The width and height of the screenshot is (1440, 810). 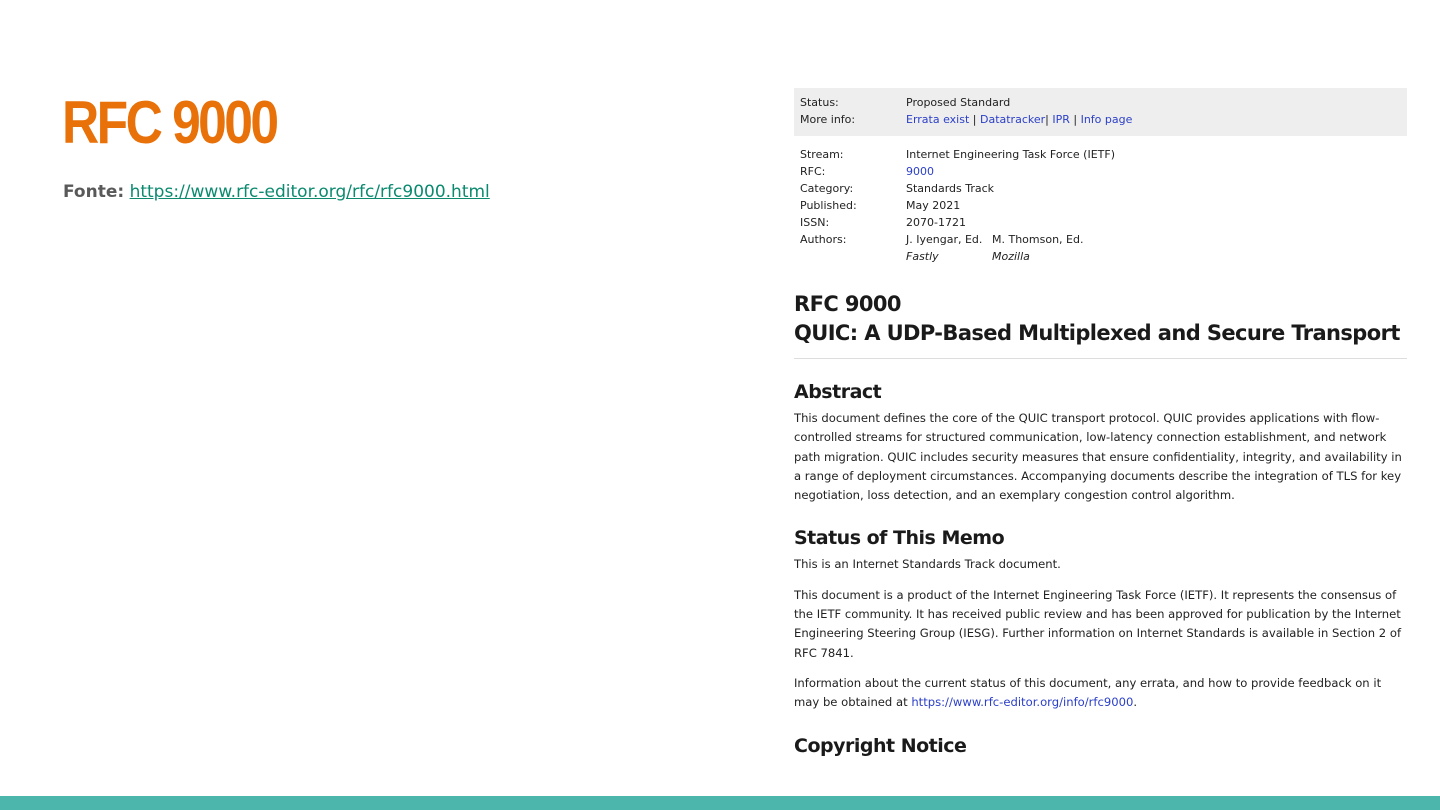 What do you see at coordinates (933, 205) in the screenshot?
I see `published-value: May 2021` at bounding box center [933, 205].